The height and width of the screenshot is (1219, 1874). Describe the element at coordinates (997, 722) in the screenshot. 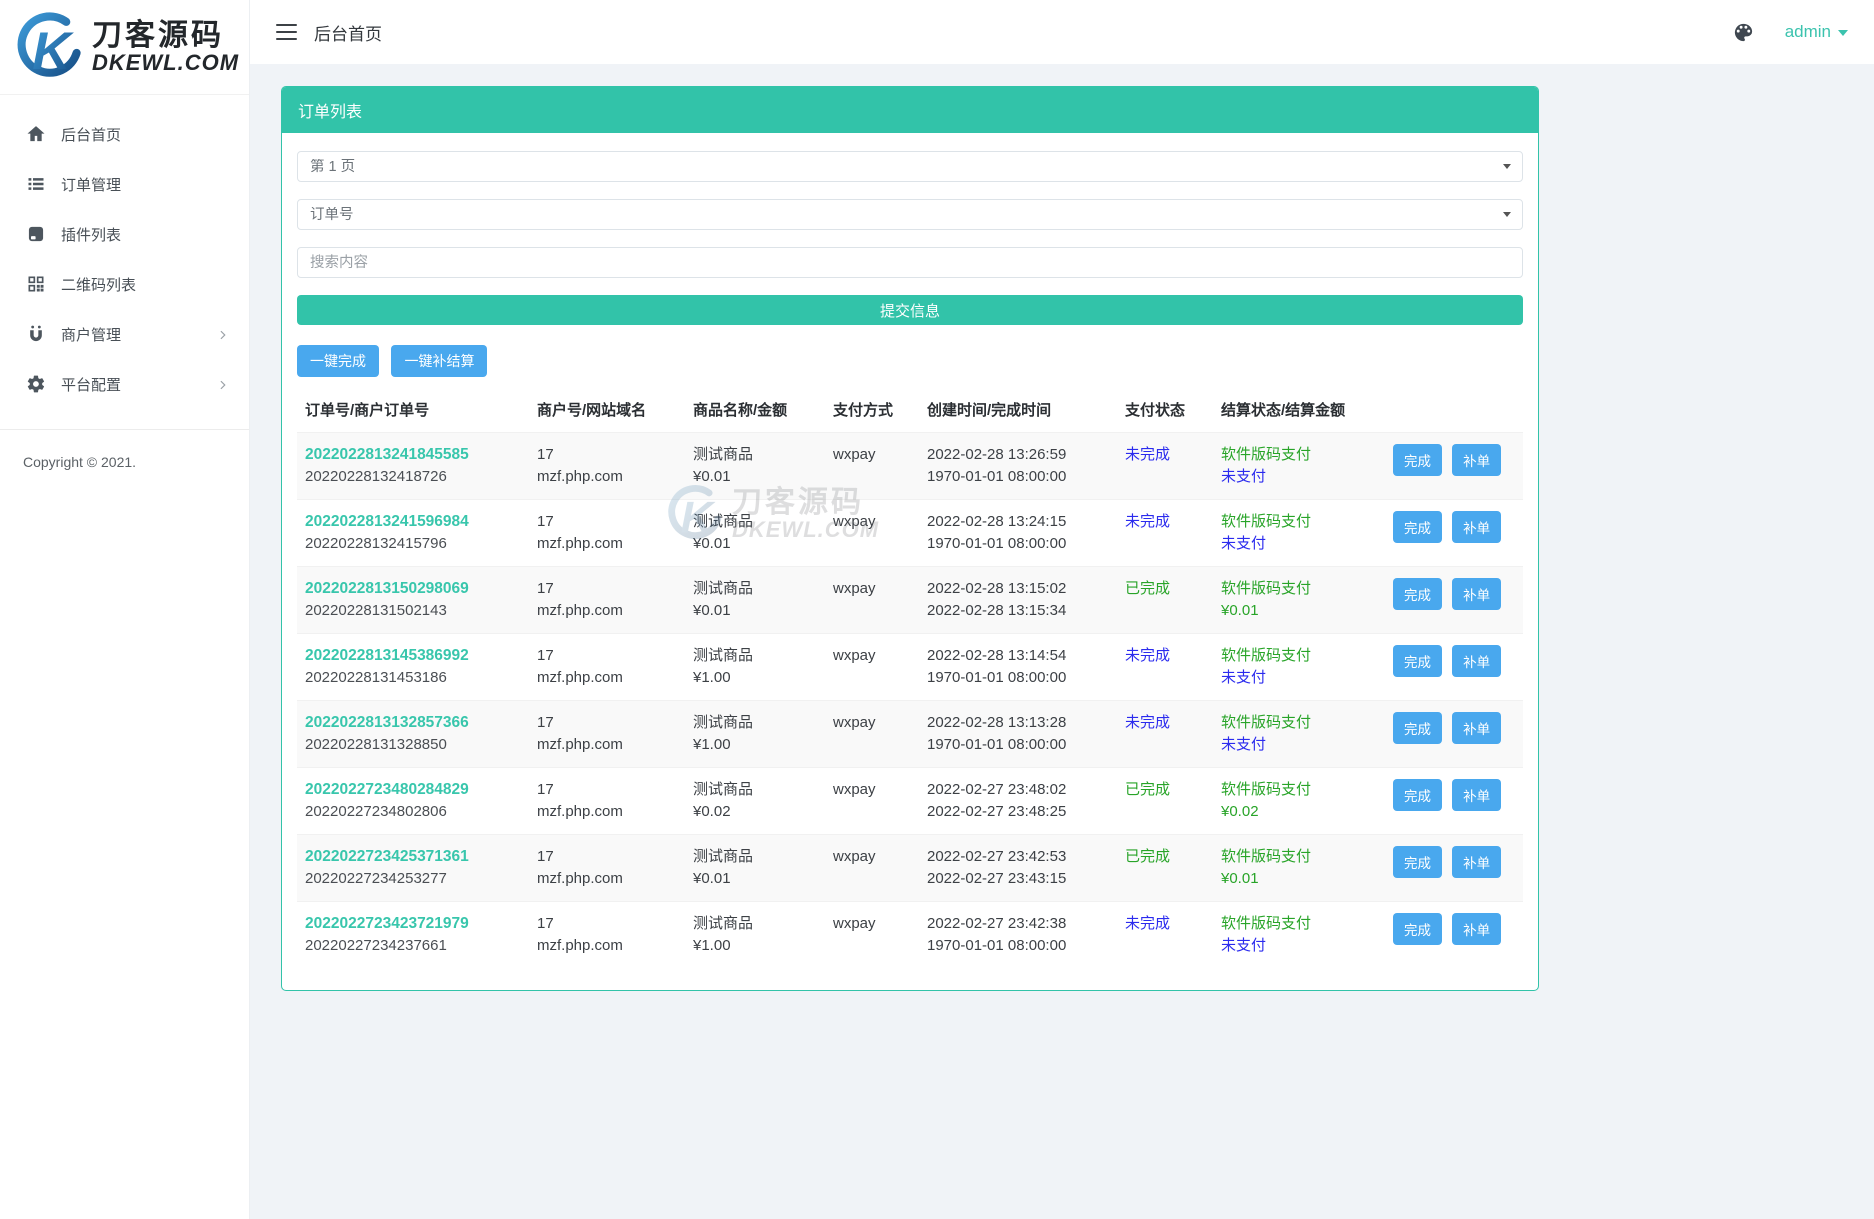

I see `created-time: 2022-02-28 13:13:28` at that location.